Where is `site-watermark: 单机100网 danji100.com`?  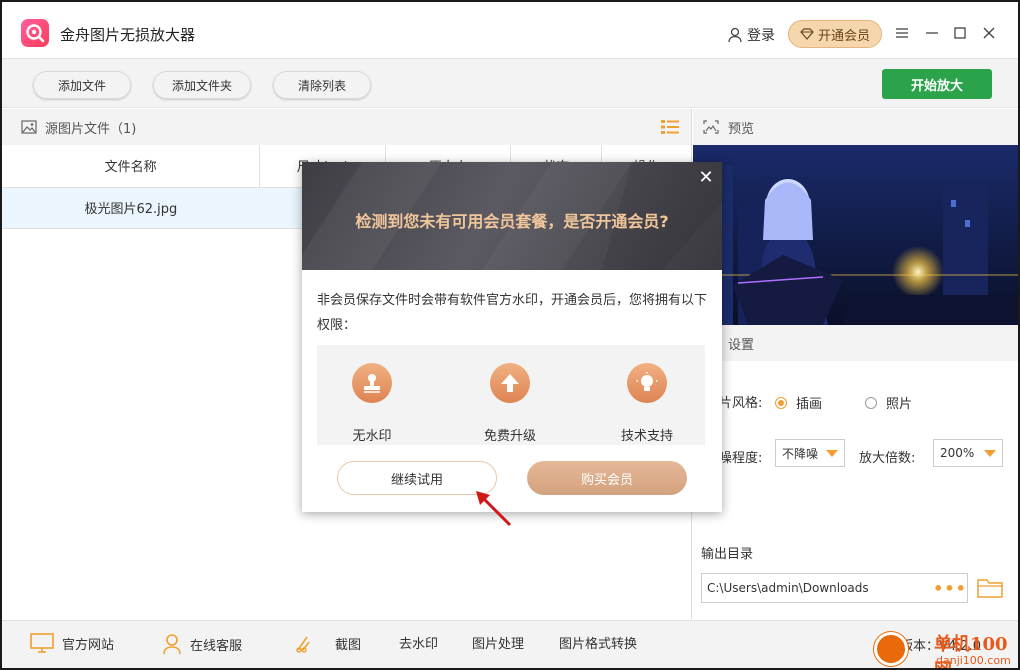
site-watermark: 单机100网 danji100.com is located at coordinates (944, 649).